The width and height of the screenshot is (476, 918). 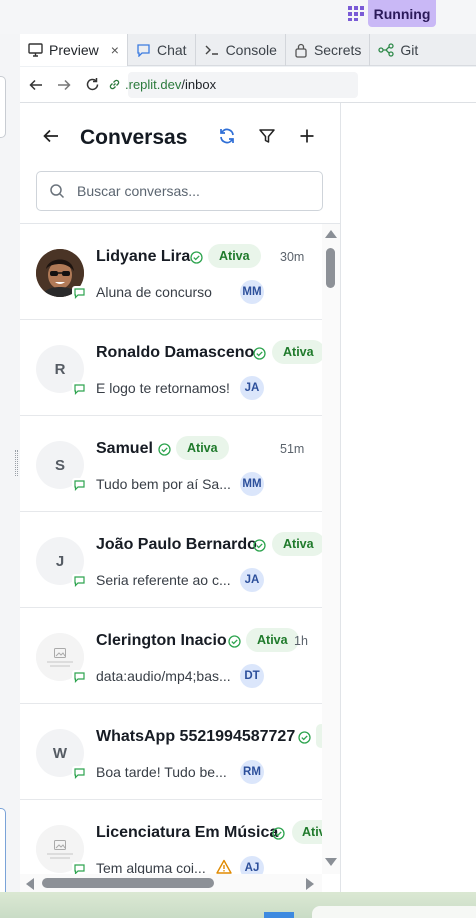 What do you see at coordinates (279, 915) in the screenshot?
I see `windows-start-icon` at bounding box center [279, 915].